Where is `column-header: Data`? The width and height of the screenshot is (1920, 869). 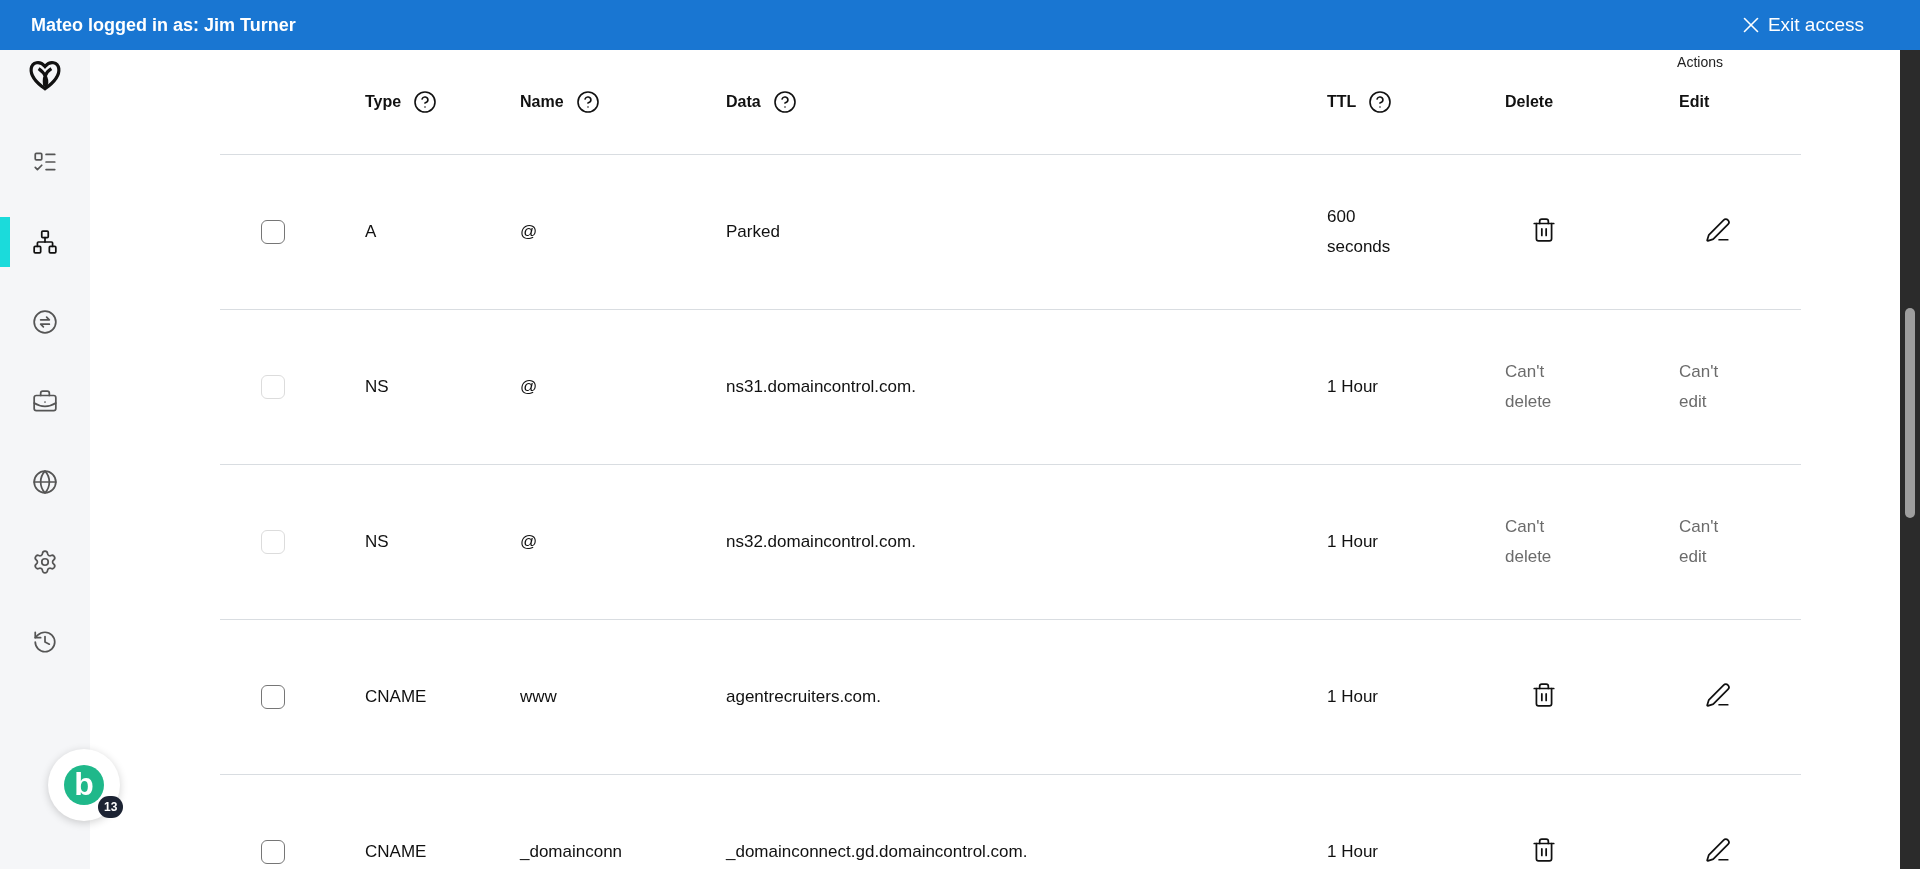 column-header: Data is located at coordinates (743, 102).